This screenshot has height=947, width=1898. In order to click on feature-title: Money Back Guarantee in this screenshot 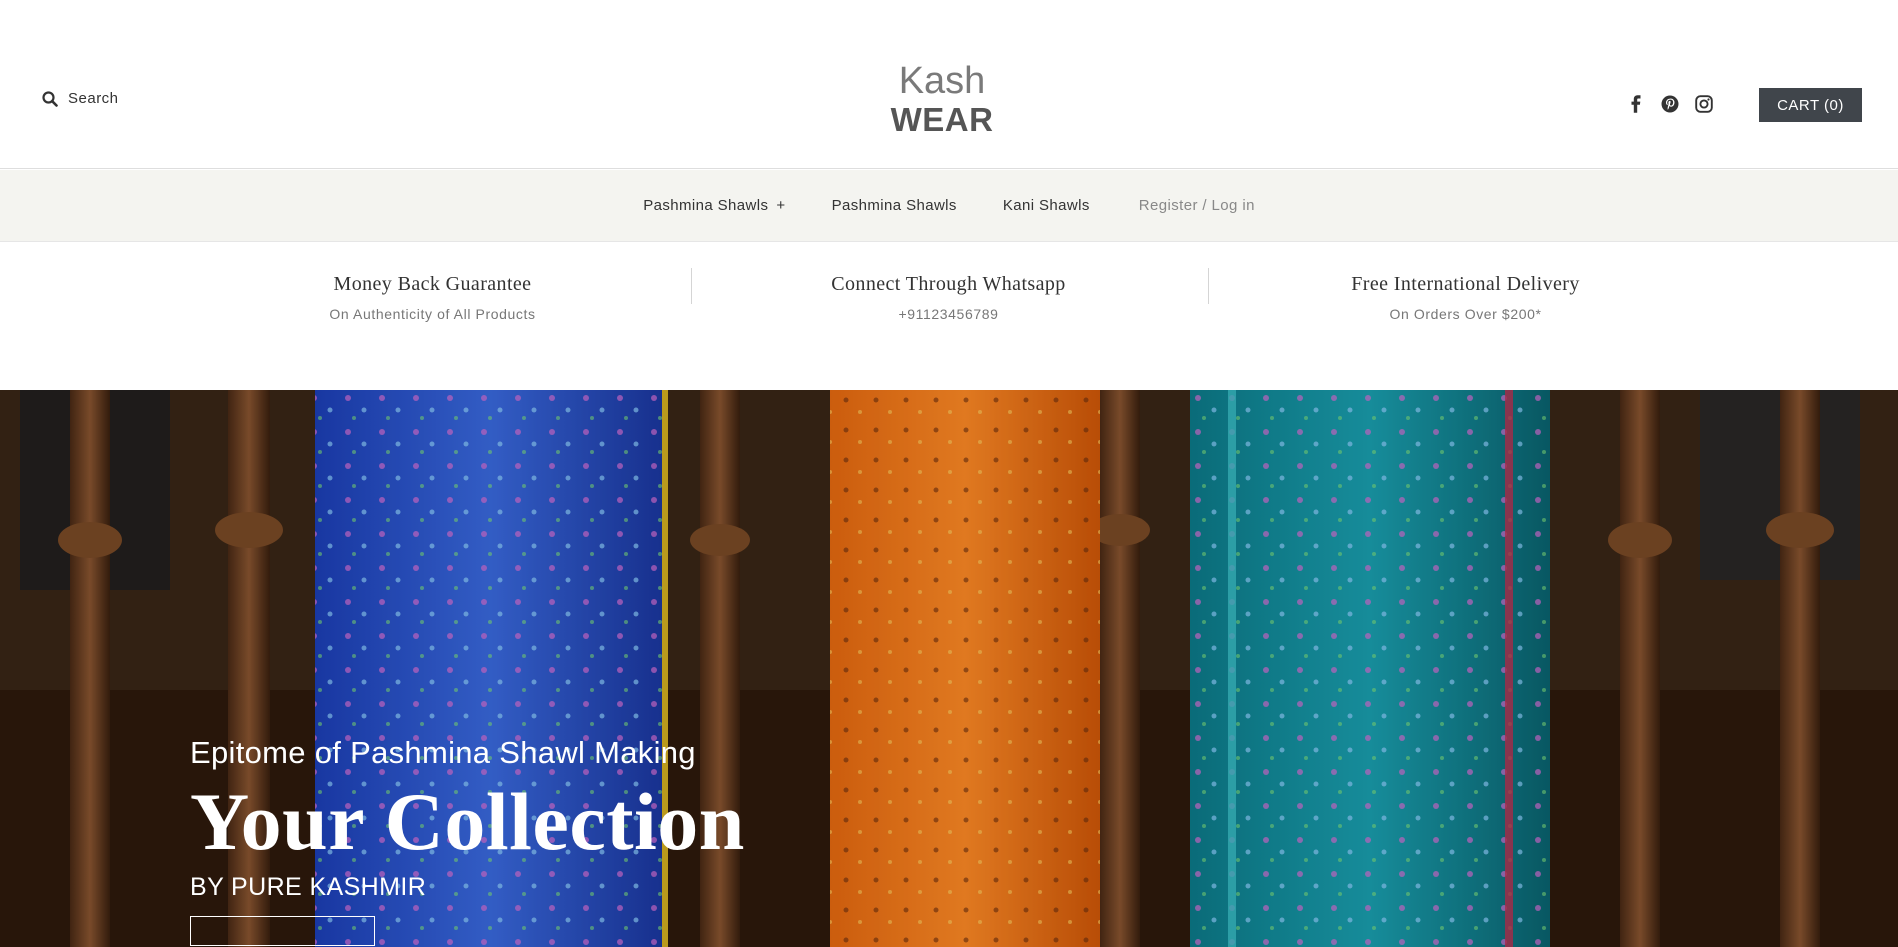, I will do `click(432, 284)`.